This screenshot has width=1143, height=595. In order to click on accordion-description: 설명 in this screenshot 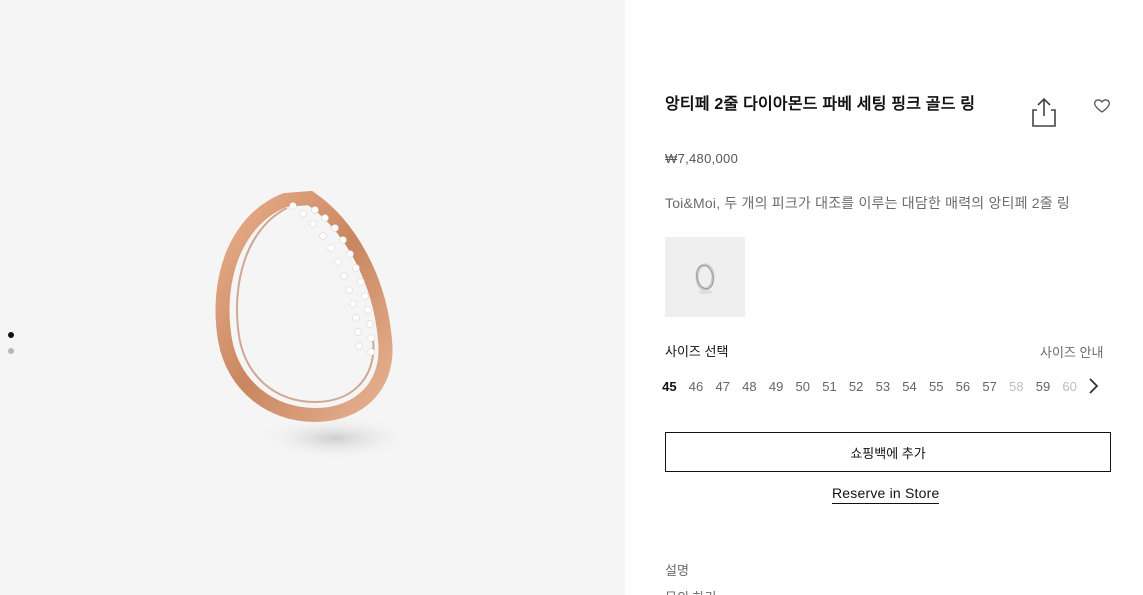, I will do `click(677, 569)`.